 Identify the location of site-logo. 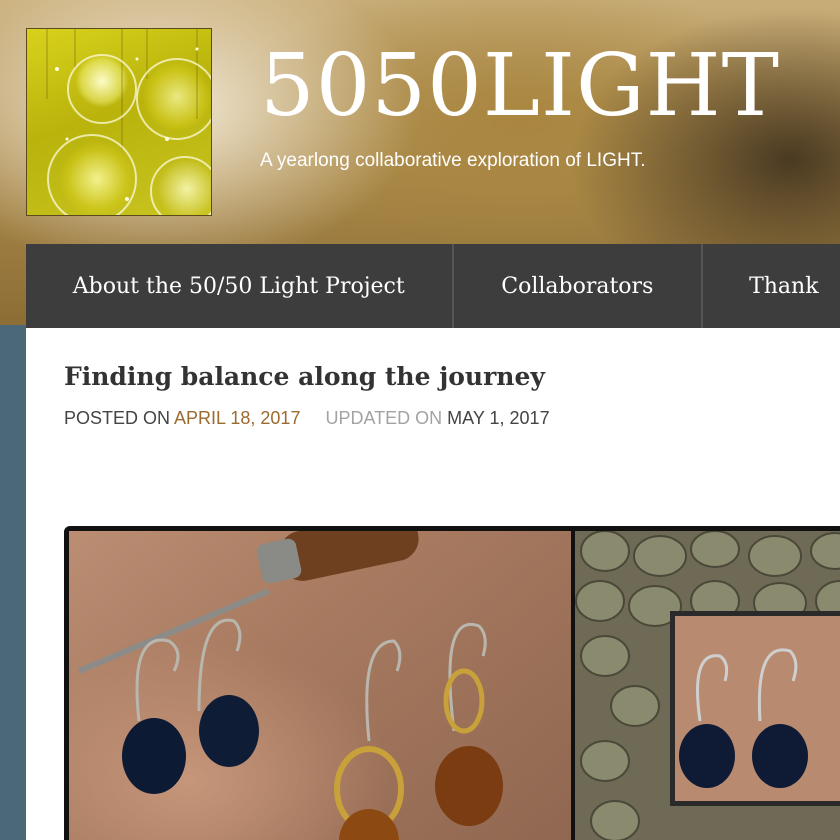
(119, 122).